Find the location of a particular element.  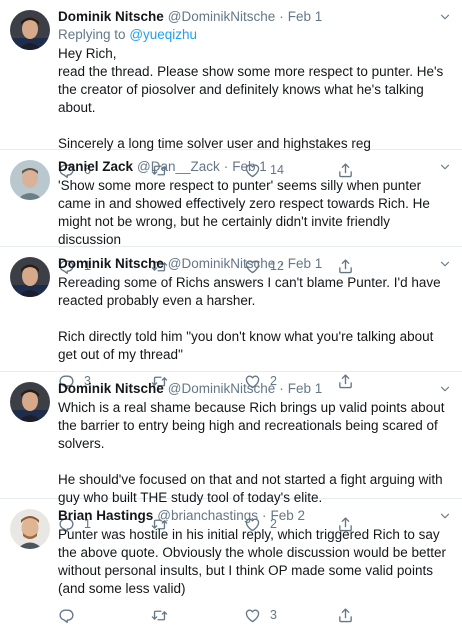

share-button is located at coordinates (383, 615).